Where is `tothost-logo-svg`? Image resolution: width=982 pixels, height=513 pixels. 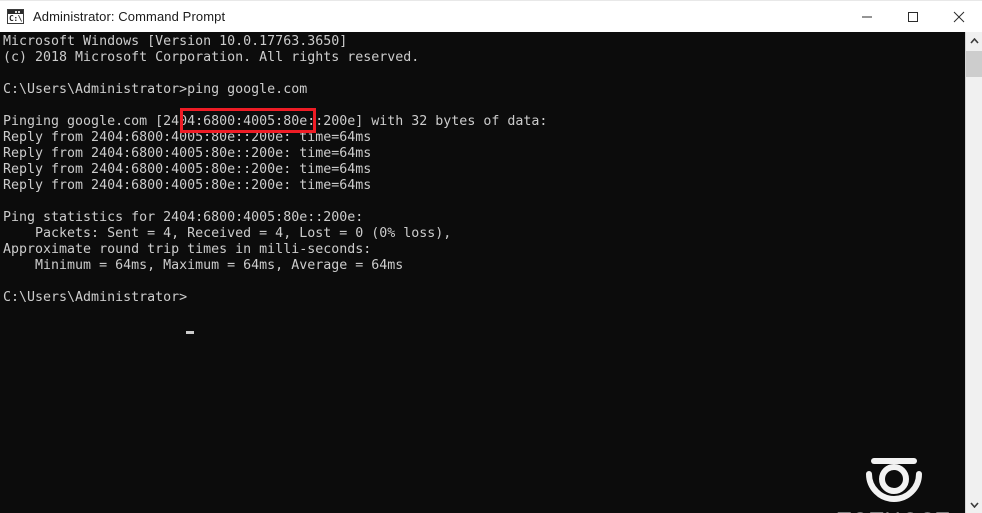 tothost-logo-svg is located at coordinates (894, 480).